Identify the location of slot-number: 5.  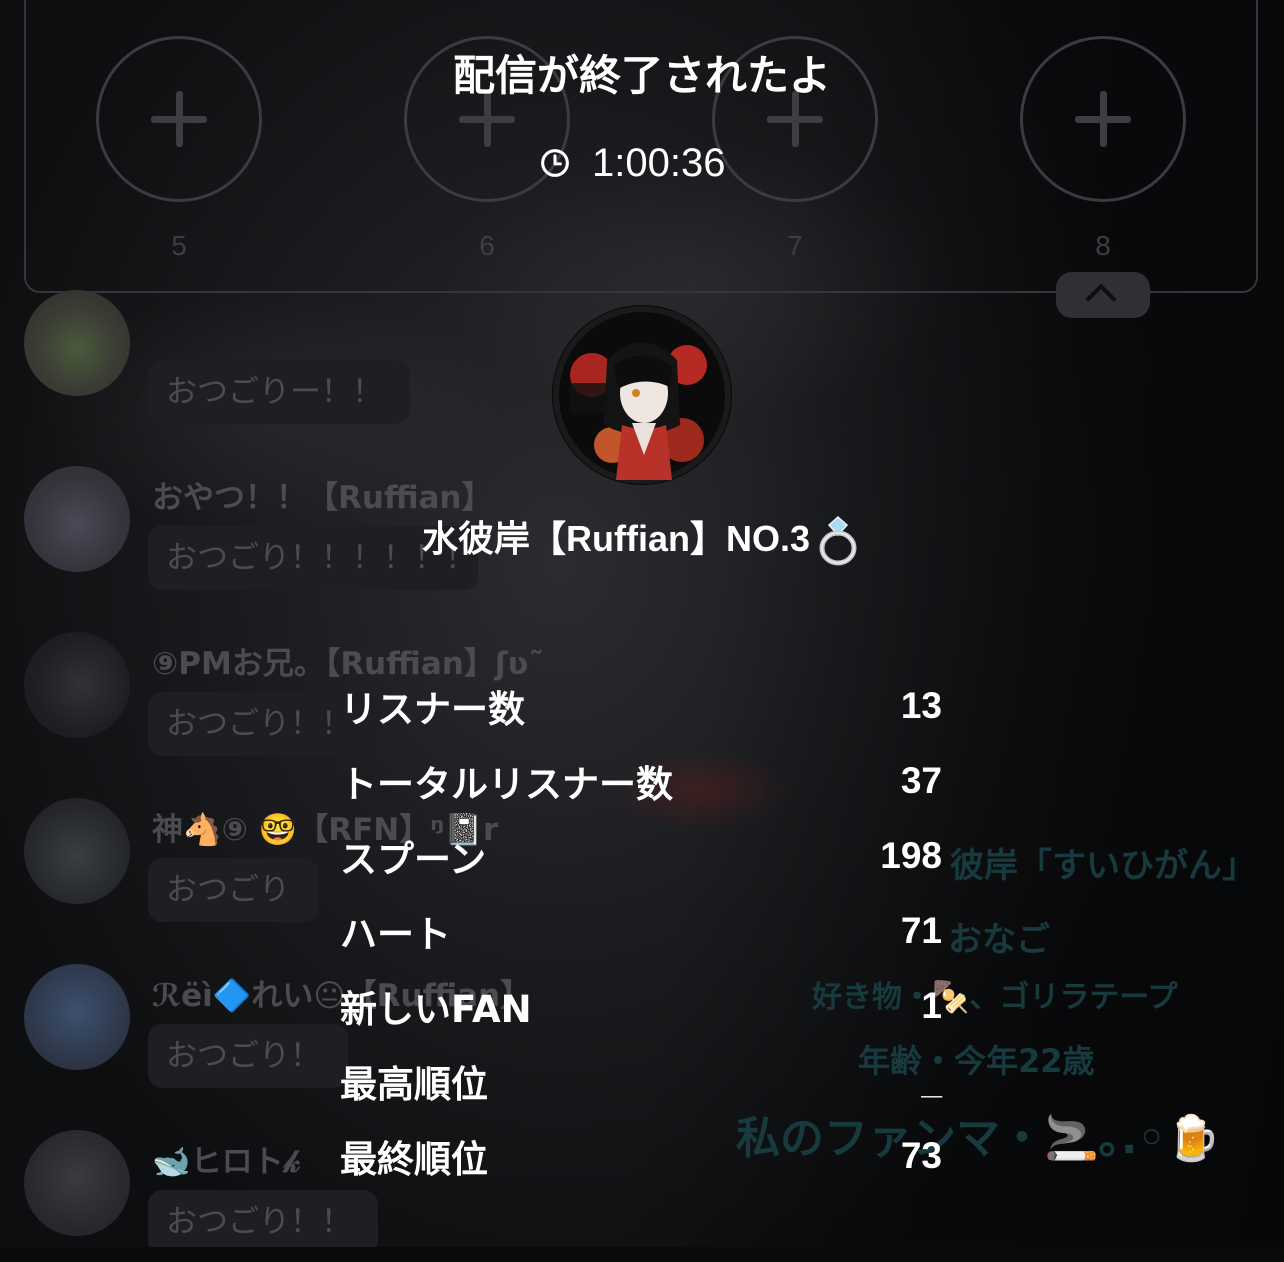
(179, 245).